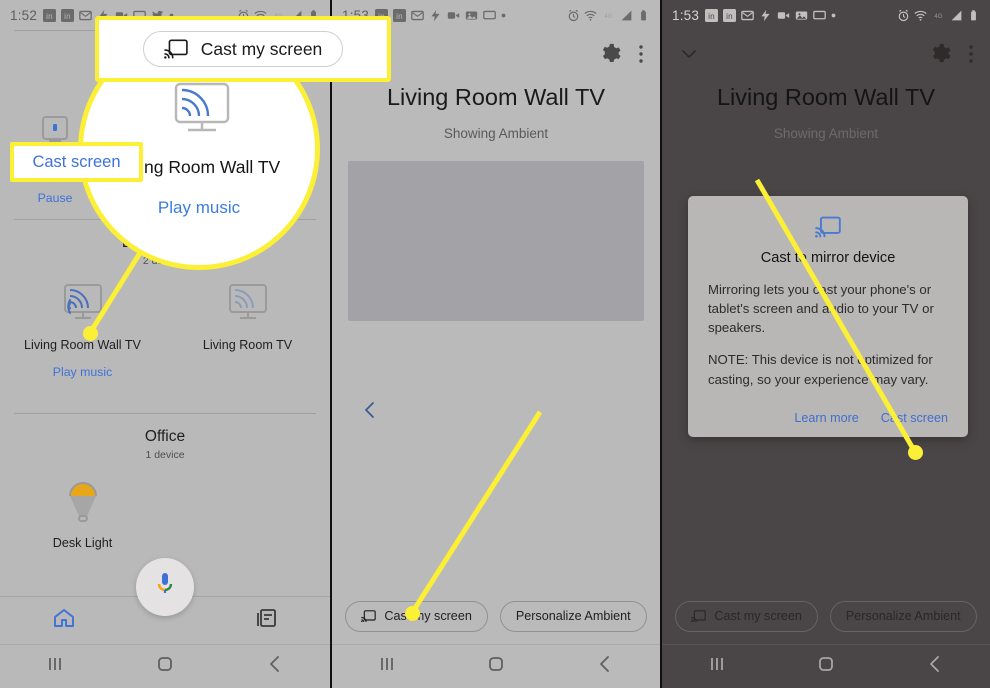  Describe the element at coordinates (826, 418) in the screenshot. I see `learn-more-button: Learn more` at that location.